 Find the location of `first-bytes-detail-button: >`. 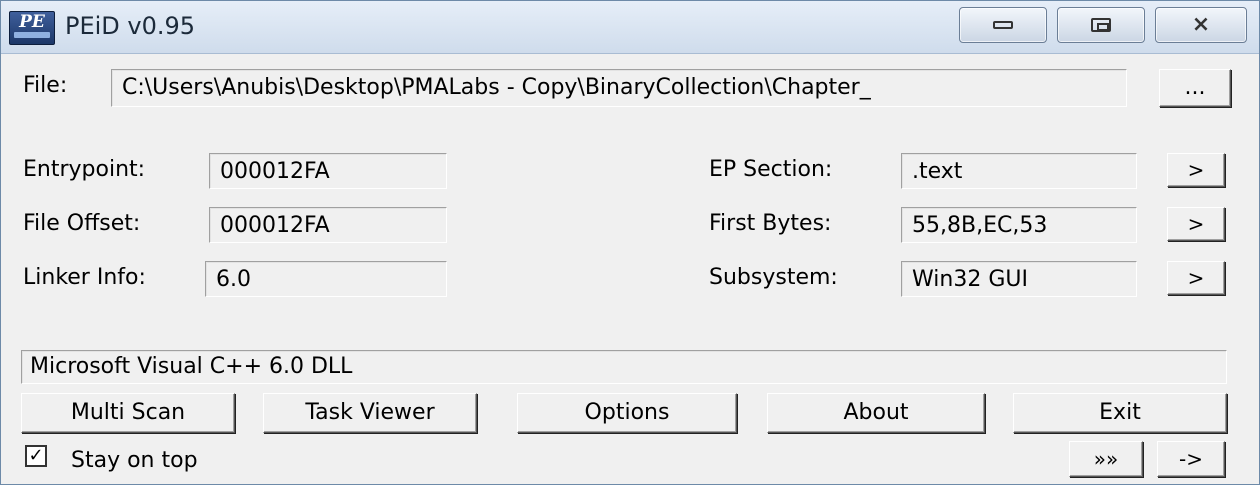

first-bytes-detail-button: > is located at coordinates (1196, 224).